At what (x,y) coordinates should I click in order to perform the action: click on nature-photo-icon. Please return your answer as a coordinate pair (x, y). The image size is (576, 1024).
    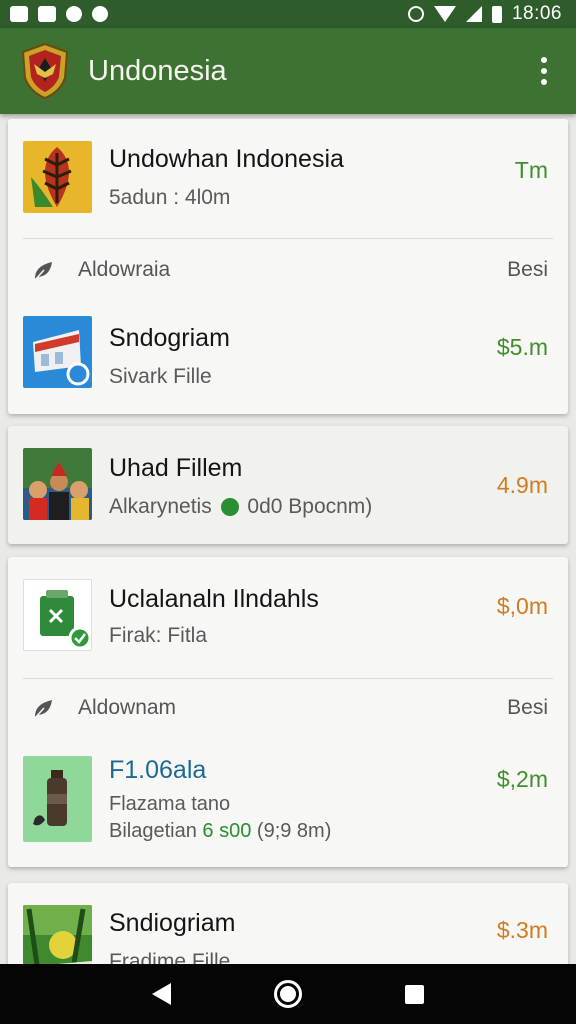
    Looking at the image, I should click on (57, 934).